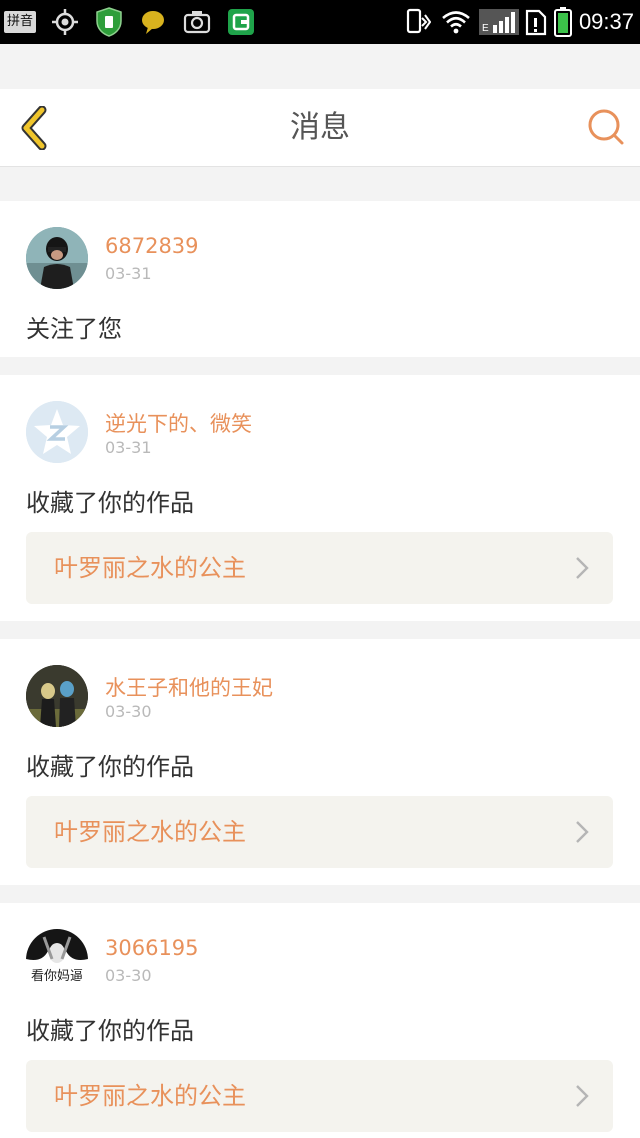  I want to click on status-bar-left: 拼音, so click(137, 22).